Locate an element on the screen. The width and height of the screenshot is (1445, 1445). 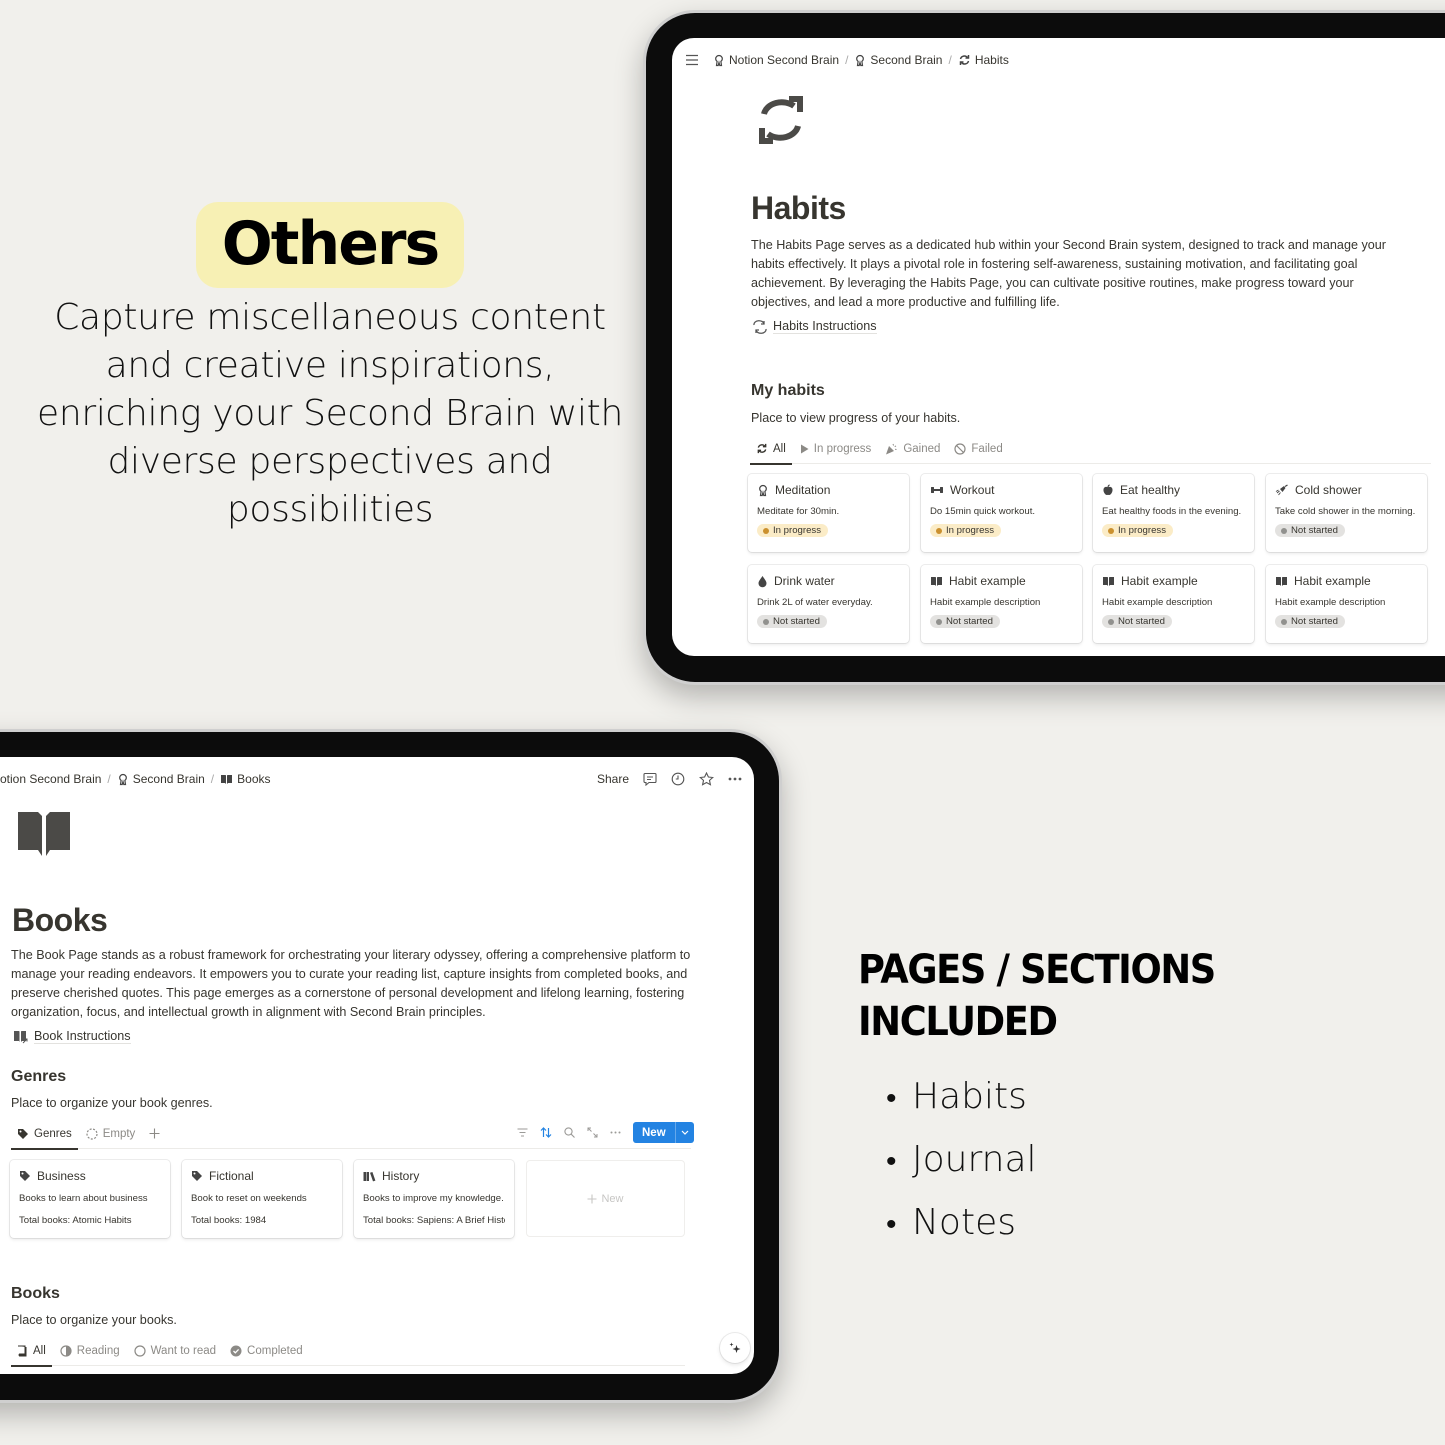
expand-icon is located at coordinates (592, 1132).